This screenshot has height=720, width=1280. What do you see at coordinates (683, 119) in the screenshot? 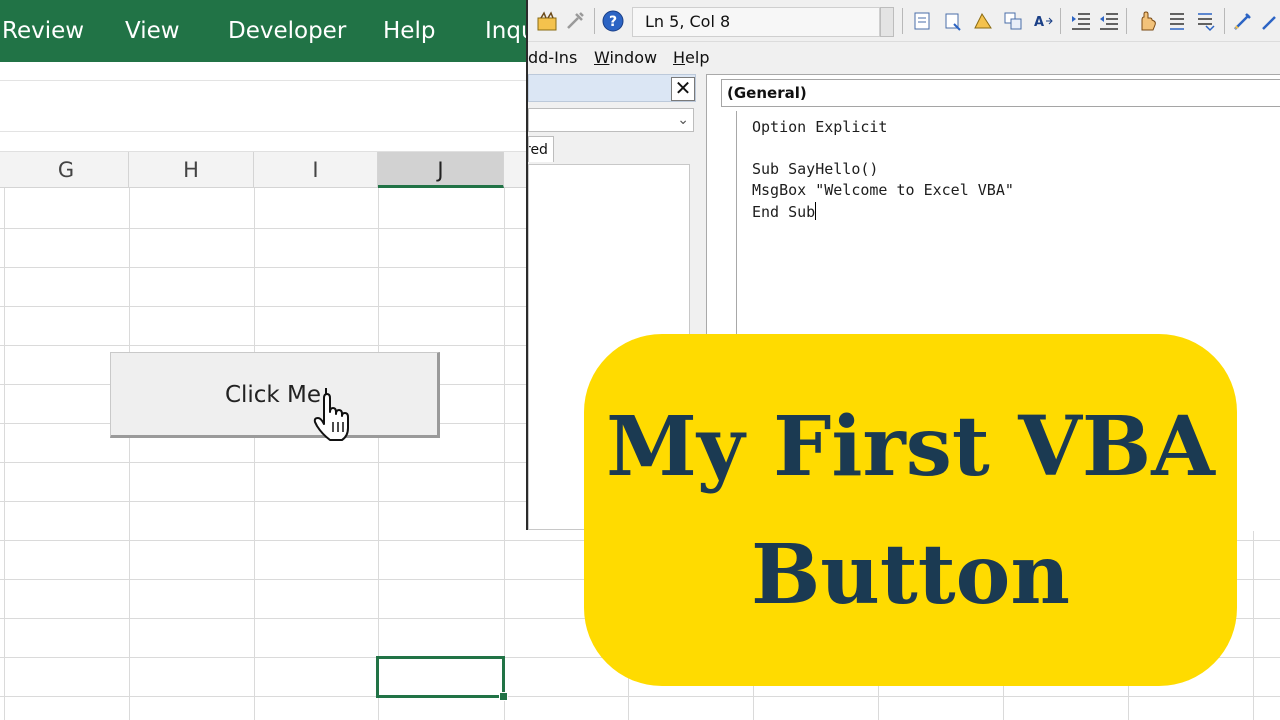
I see `chevron-down-icon: ⌄` at bounding box center [683, 119].